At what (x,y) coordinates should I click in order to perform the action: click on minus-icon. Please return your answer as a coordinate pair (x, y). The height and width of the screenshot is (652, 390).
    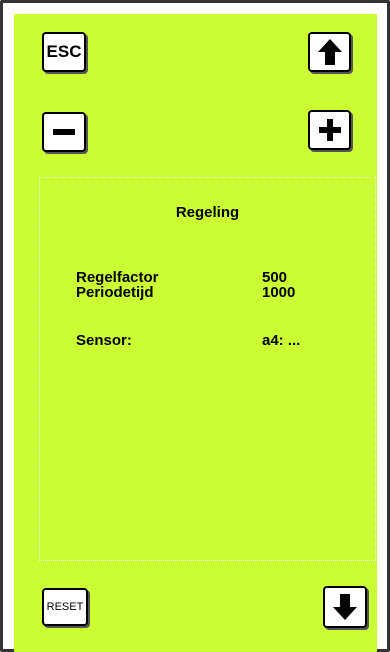
    Looking at the image, I should click on (64, 132).